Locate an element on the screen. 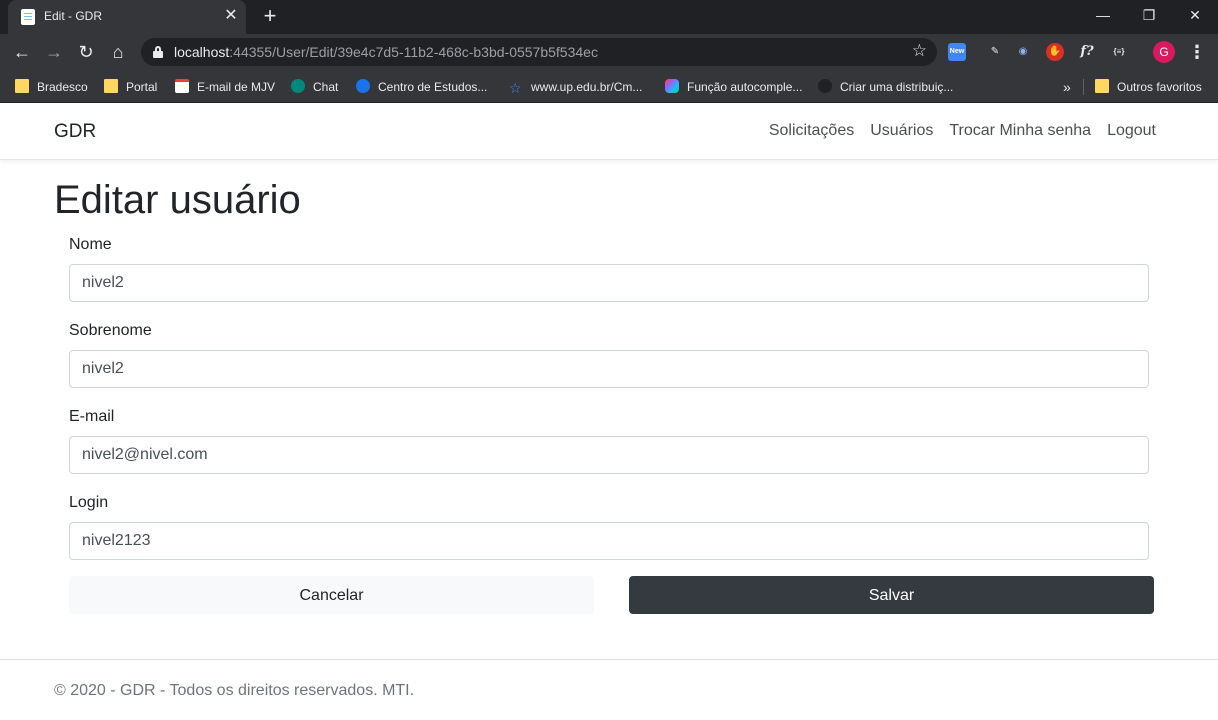 The width and height of the screenshot is (1218, 720). minimize-button: — is located at coordinates (1103, 16).